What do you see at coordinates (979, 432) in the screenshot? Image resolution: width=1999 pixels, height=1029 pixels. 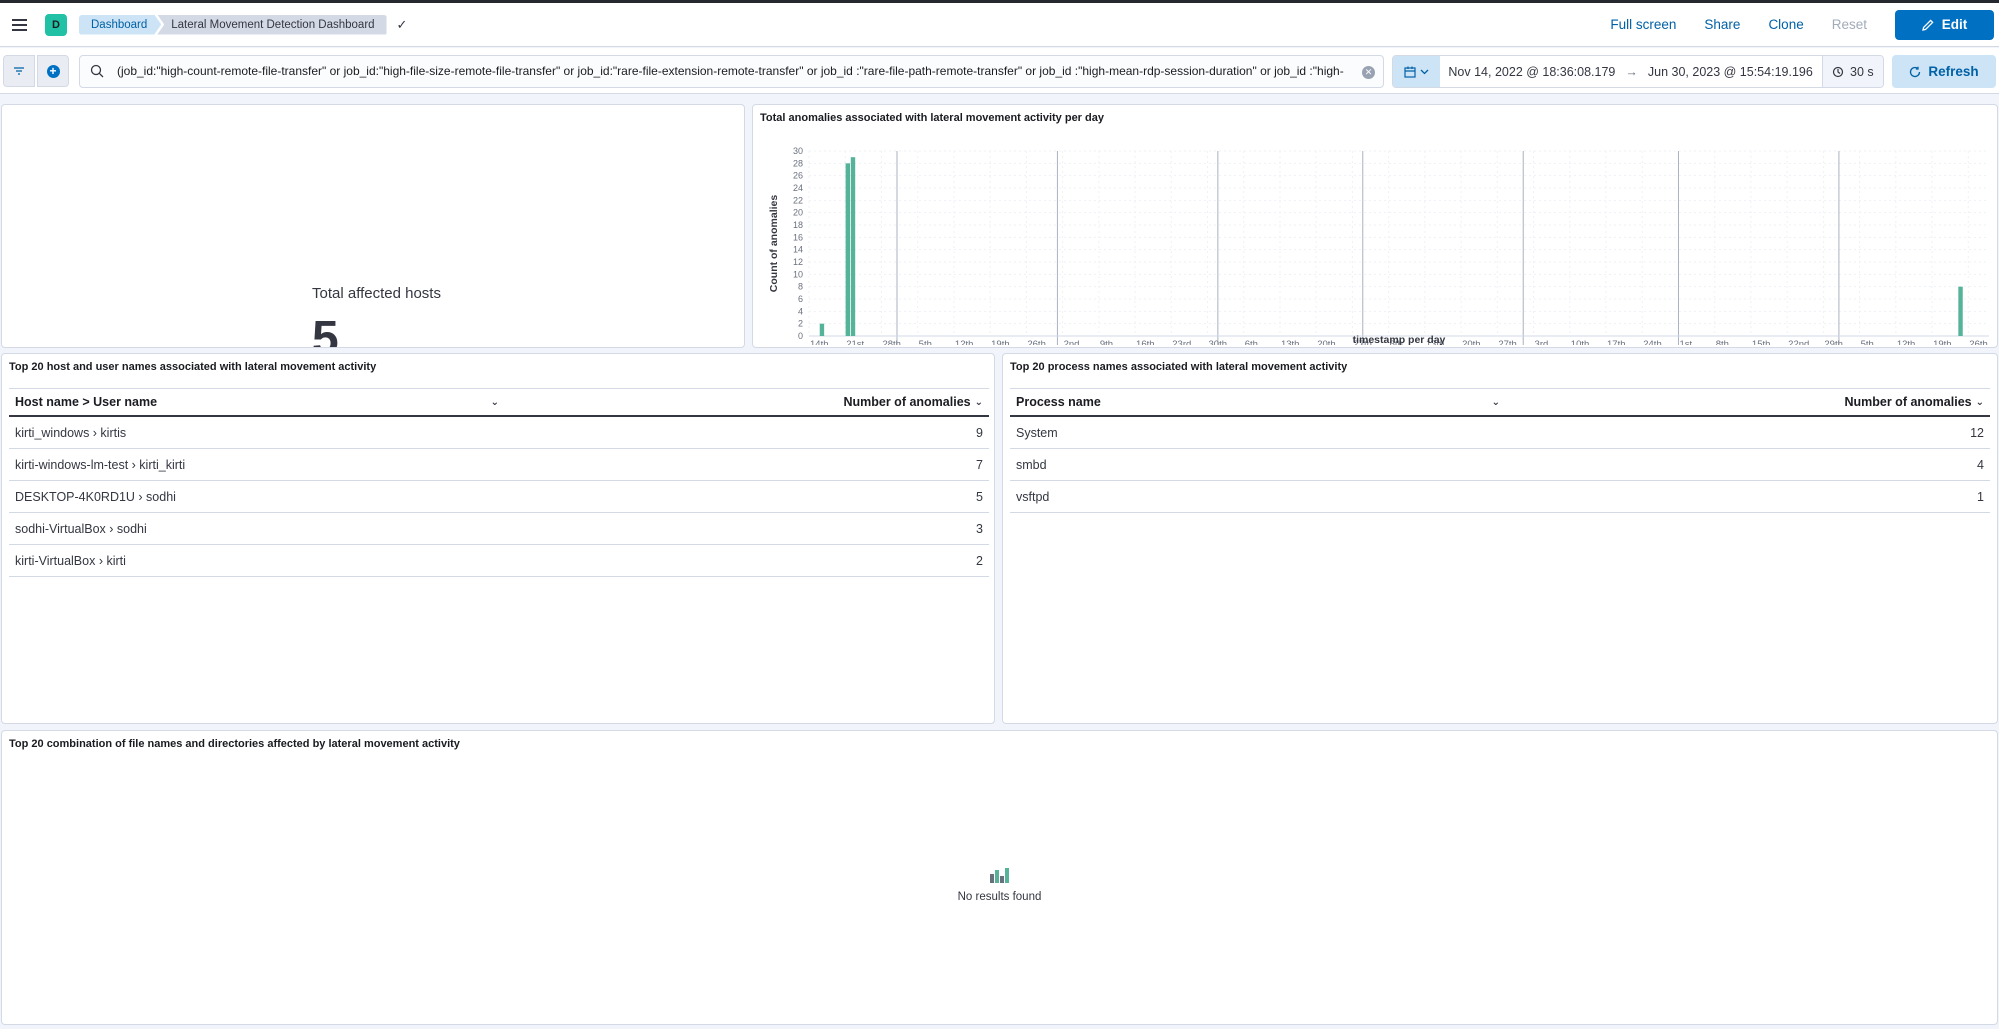 I see `table-cell-count: 9` at bounding box center [979, 432].